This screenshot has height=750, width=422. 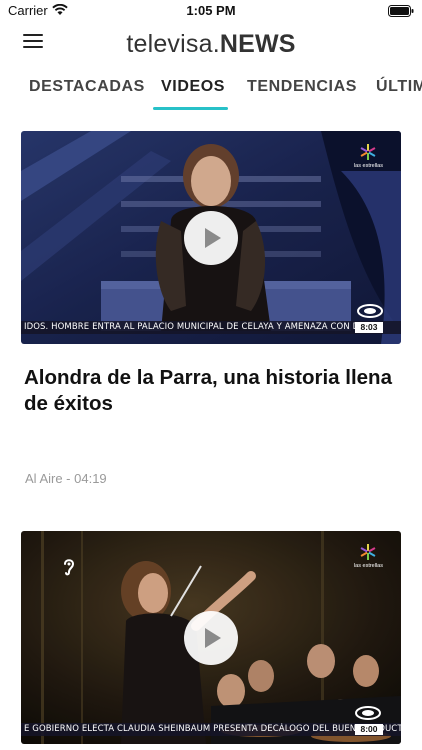 What do you see at coordinates (302, 87) in the screenshot?
I see `tab-tendencias: TENDENCIAS` at bounding box center [302, 87].